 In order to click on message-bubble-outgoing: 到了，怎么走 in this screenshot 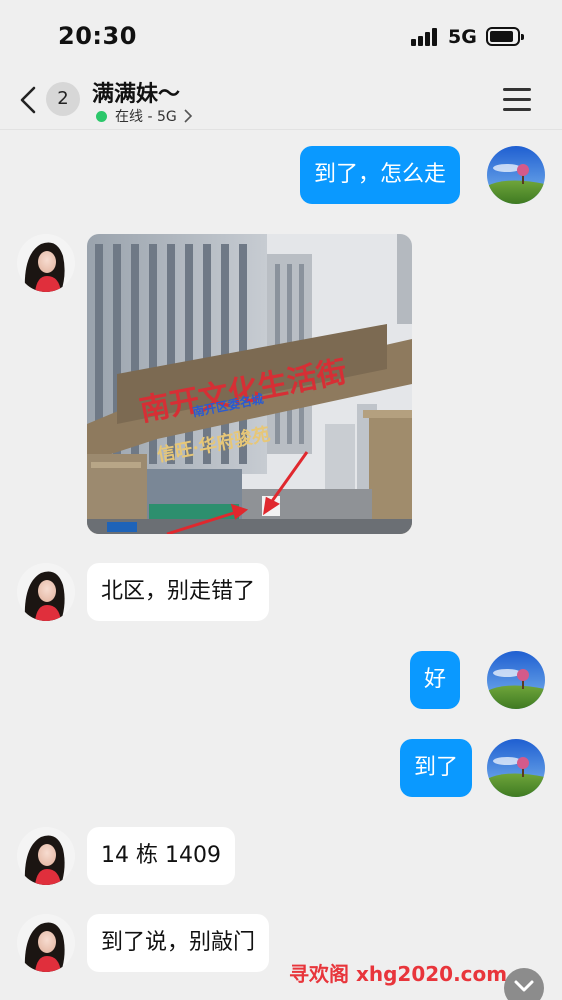, I will do `click(380, 175)`.